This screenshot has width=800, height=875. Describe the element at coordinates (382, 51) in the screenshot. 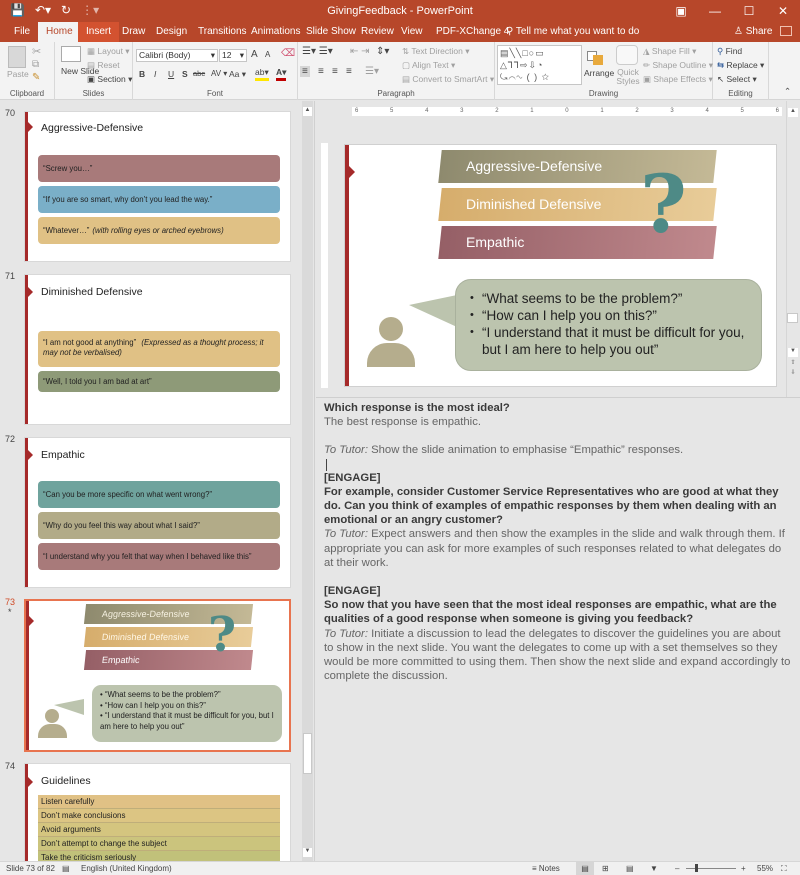

I see `line-spacing-icon: ⇕▾` at that location.